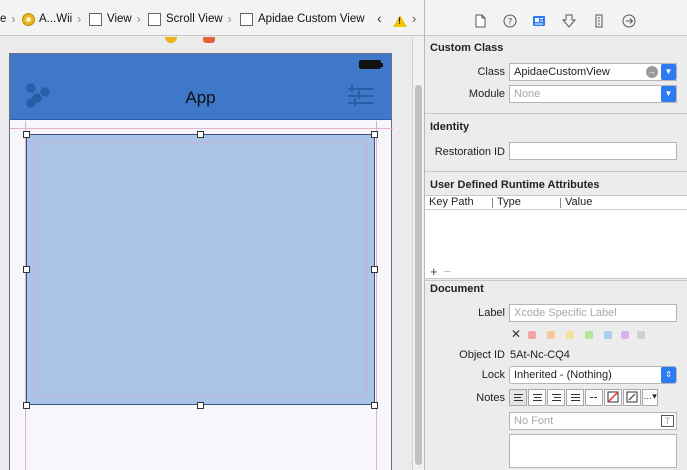  What do you see at coordinates (575, 397) in the screenshot?
I see `align-justify-icon` at bounding box center [575, 397].